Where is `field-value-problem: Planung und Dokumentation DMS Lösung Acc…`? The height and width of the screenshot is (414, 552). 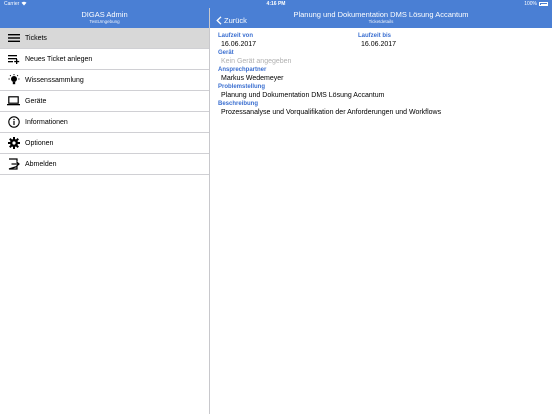
field-value-problem: Planung und Dokumentation DMS Lösung Acc… is located at coordinates (303, 95).